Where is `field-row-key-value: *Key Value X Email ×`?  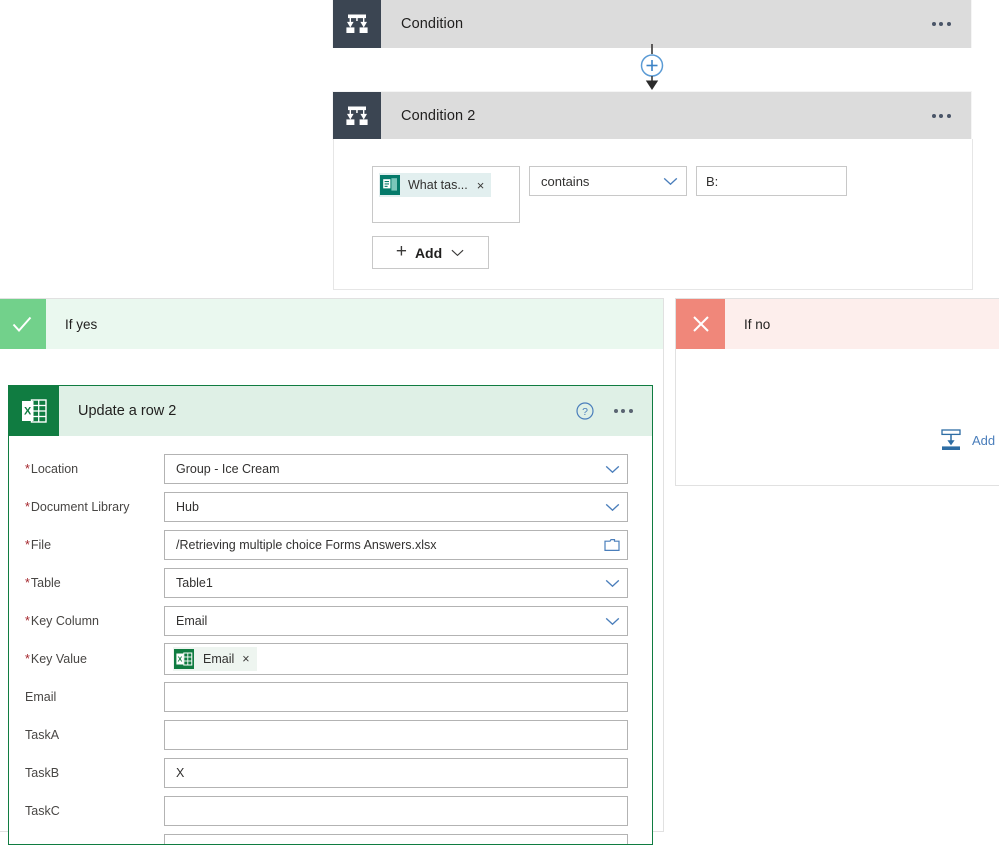 field-row-key-value: *Key Value X Email × is located at coordinates (330, 659).